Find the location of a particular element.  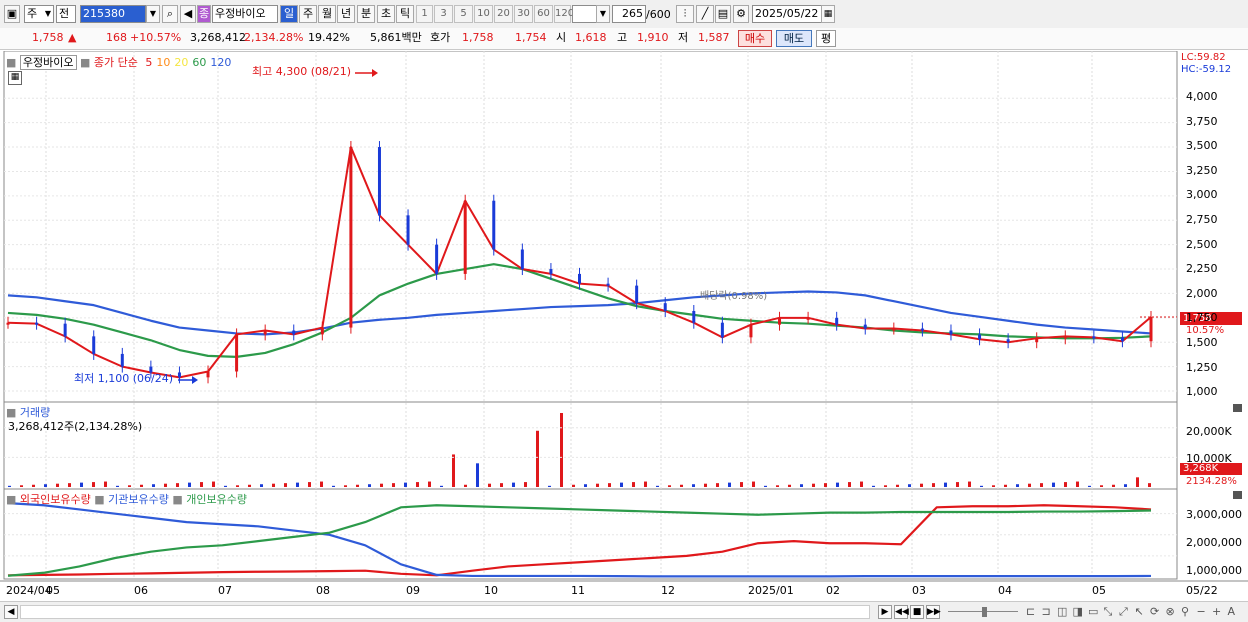

tool-icon-1: ⊐ is located at coordinates (1046, 611).